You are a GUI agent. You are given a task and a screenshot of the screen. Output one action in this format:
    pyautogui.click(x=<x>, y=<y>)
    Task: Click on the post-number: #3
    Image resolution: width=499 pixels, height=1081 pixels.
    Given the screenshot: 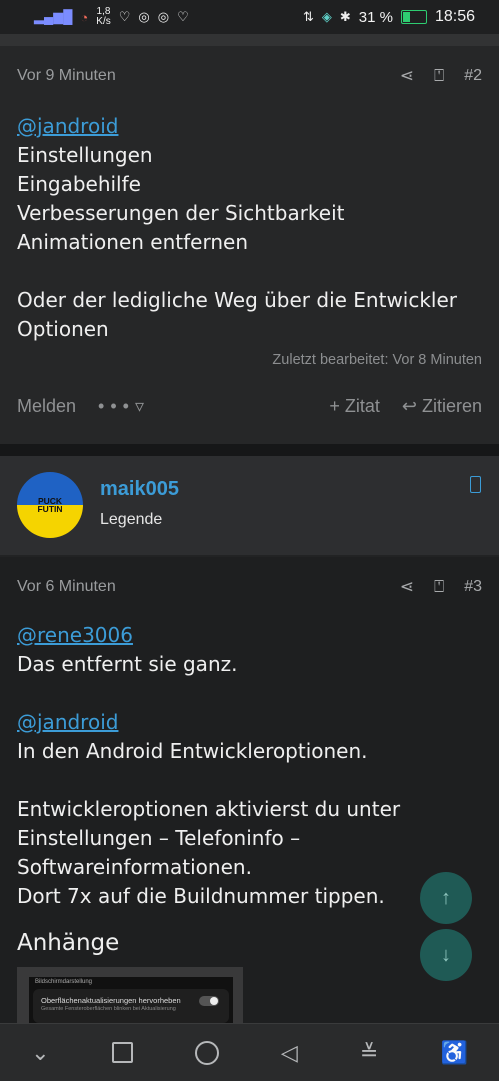 What is the action you would take?
    pyautogui.click(x=473, y=587)
    